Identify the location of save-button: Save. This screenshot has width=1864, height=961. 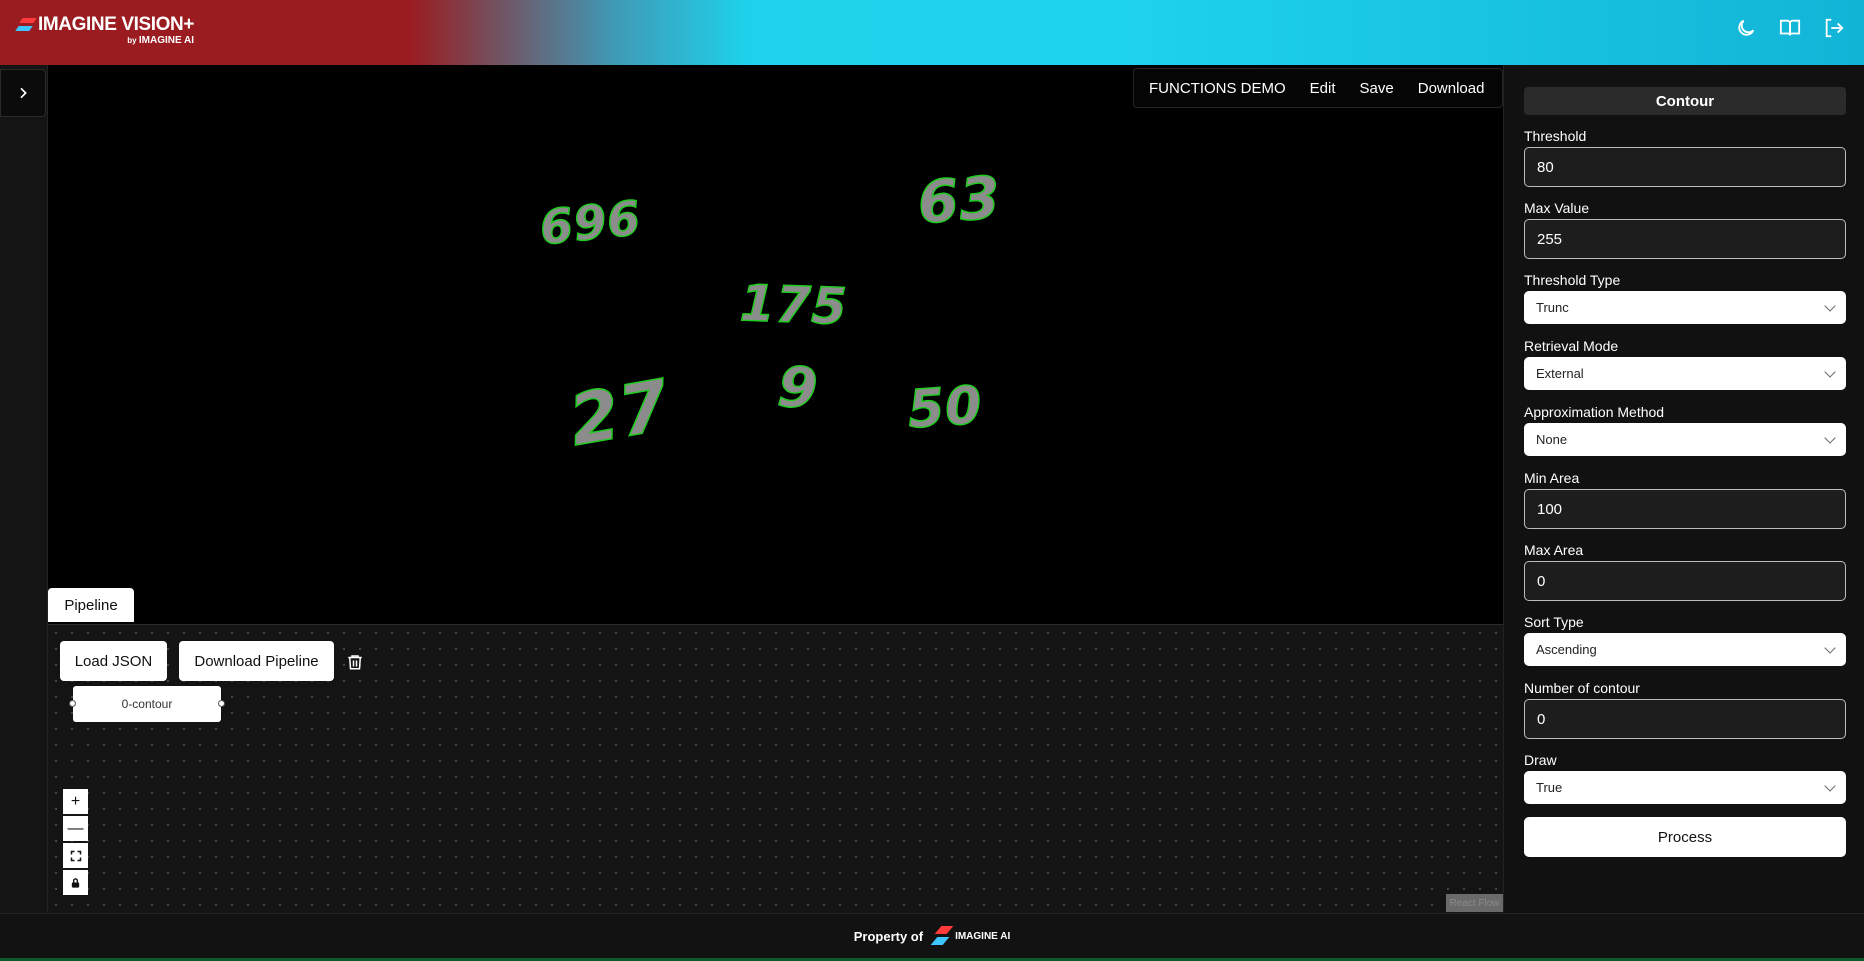
(1377, 88).